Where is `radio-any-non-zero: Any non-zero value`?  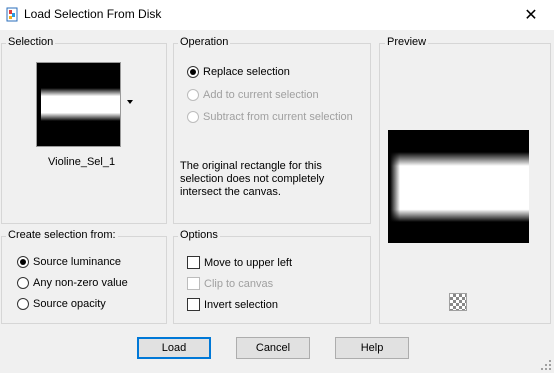
radio-any-non-zero: Any non-zero value is located at coordinates (72, 283).